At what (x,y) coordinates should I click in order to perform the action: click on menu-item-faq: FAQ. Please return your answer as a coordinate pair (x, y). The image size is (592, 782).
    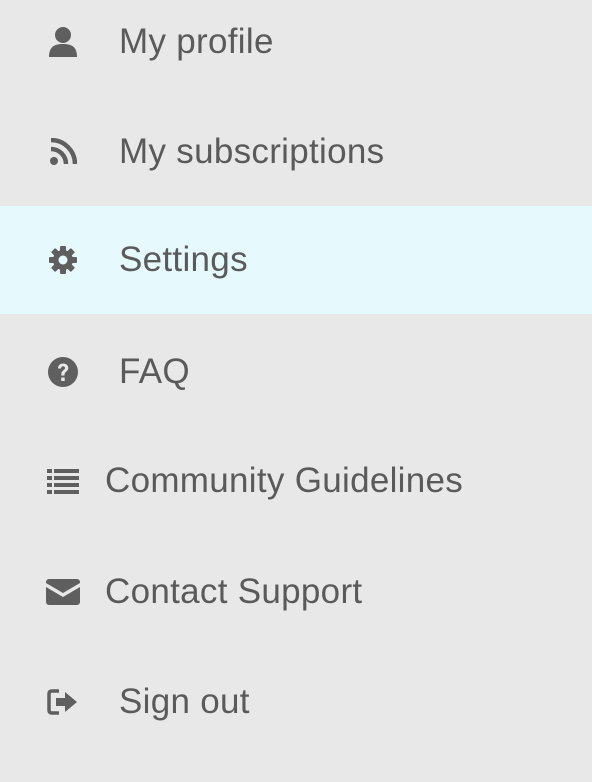
    Looking at the image, I should click on (296, 372).